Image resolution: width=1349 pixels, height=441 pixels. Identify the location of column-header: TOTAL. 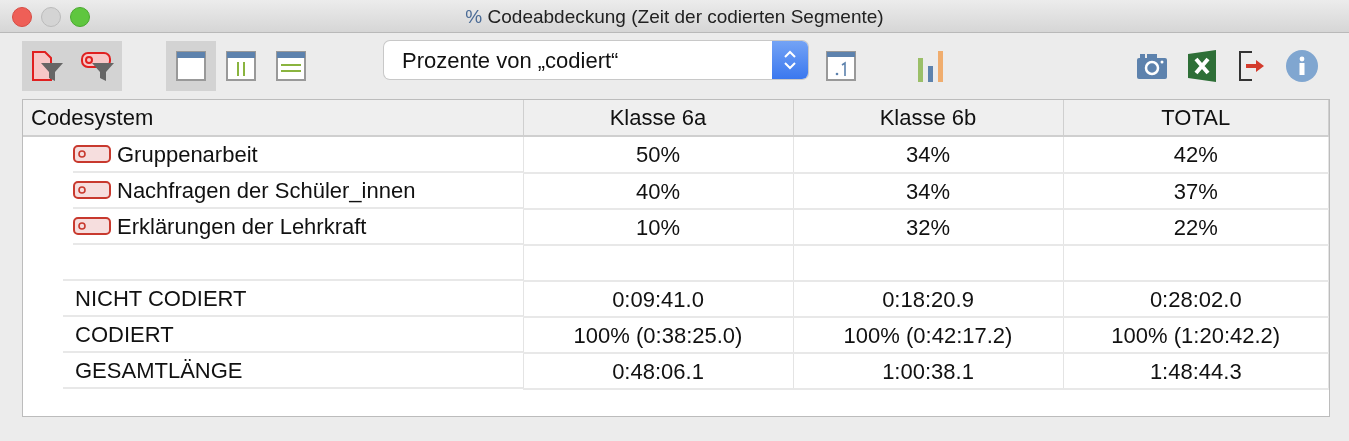
(1196, 118).